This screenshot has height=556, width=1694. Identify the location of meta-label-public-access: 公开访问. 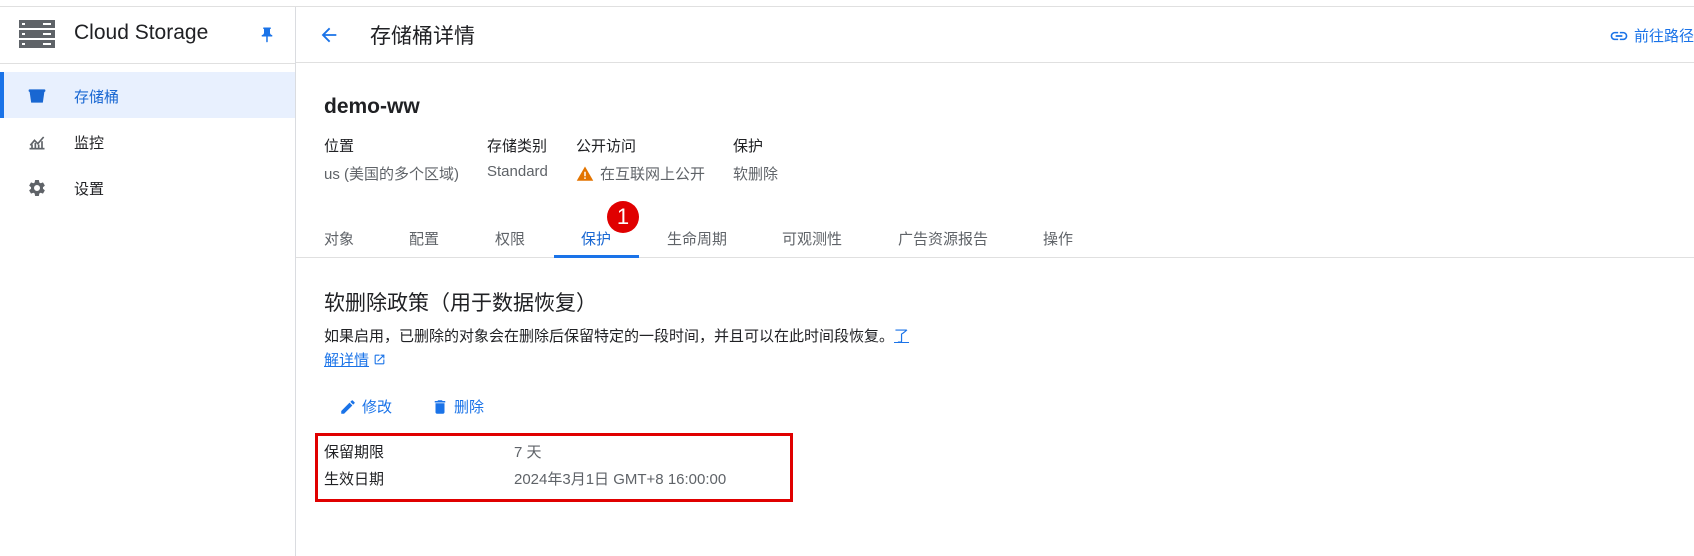
(606, 146).